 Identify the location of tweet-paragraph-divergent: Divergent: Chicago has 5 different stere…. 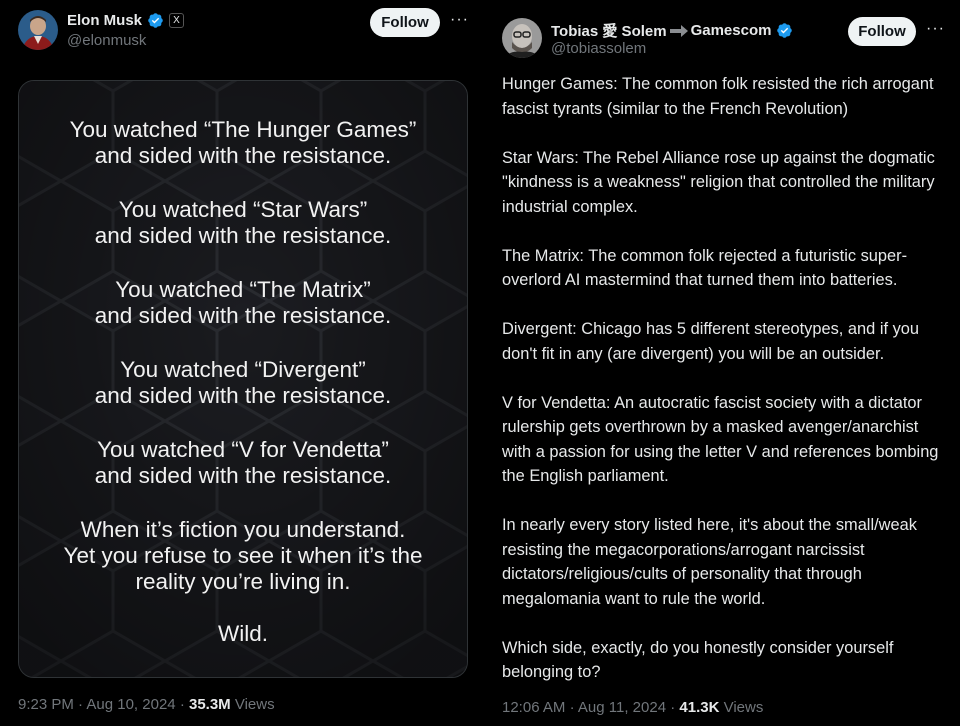
(710, 341).